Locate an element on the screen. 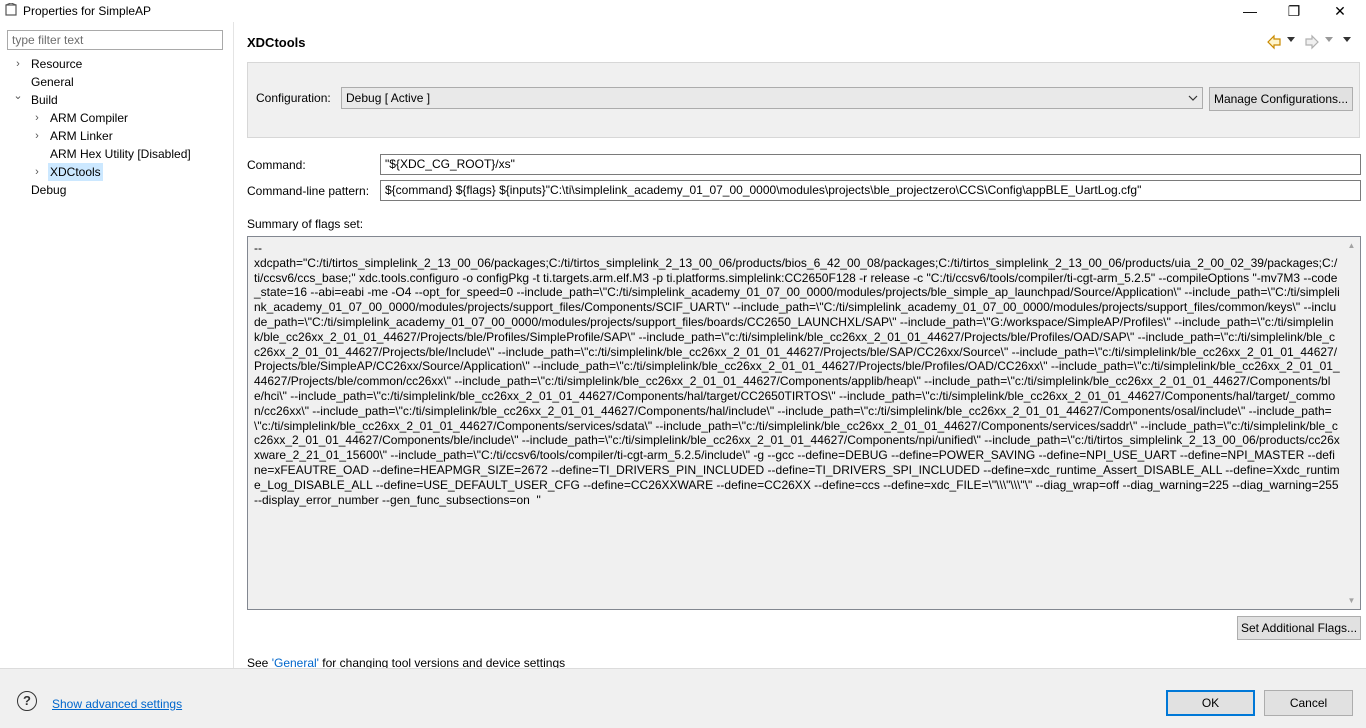 This screenshot has height=728, width=1366. configuration-label: Configuration: is located at coordinates (293, 98).